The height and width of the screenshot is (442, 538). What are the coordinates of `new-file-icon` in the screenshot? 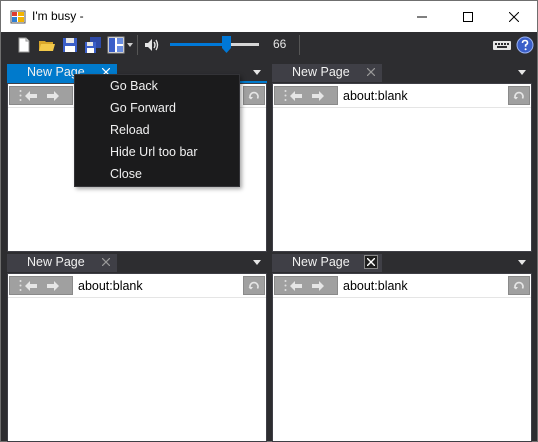 It's located at (24, 45).